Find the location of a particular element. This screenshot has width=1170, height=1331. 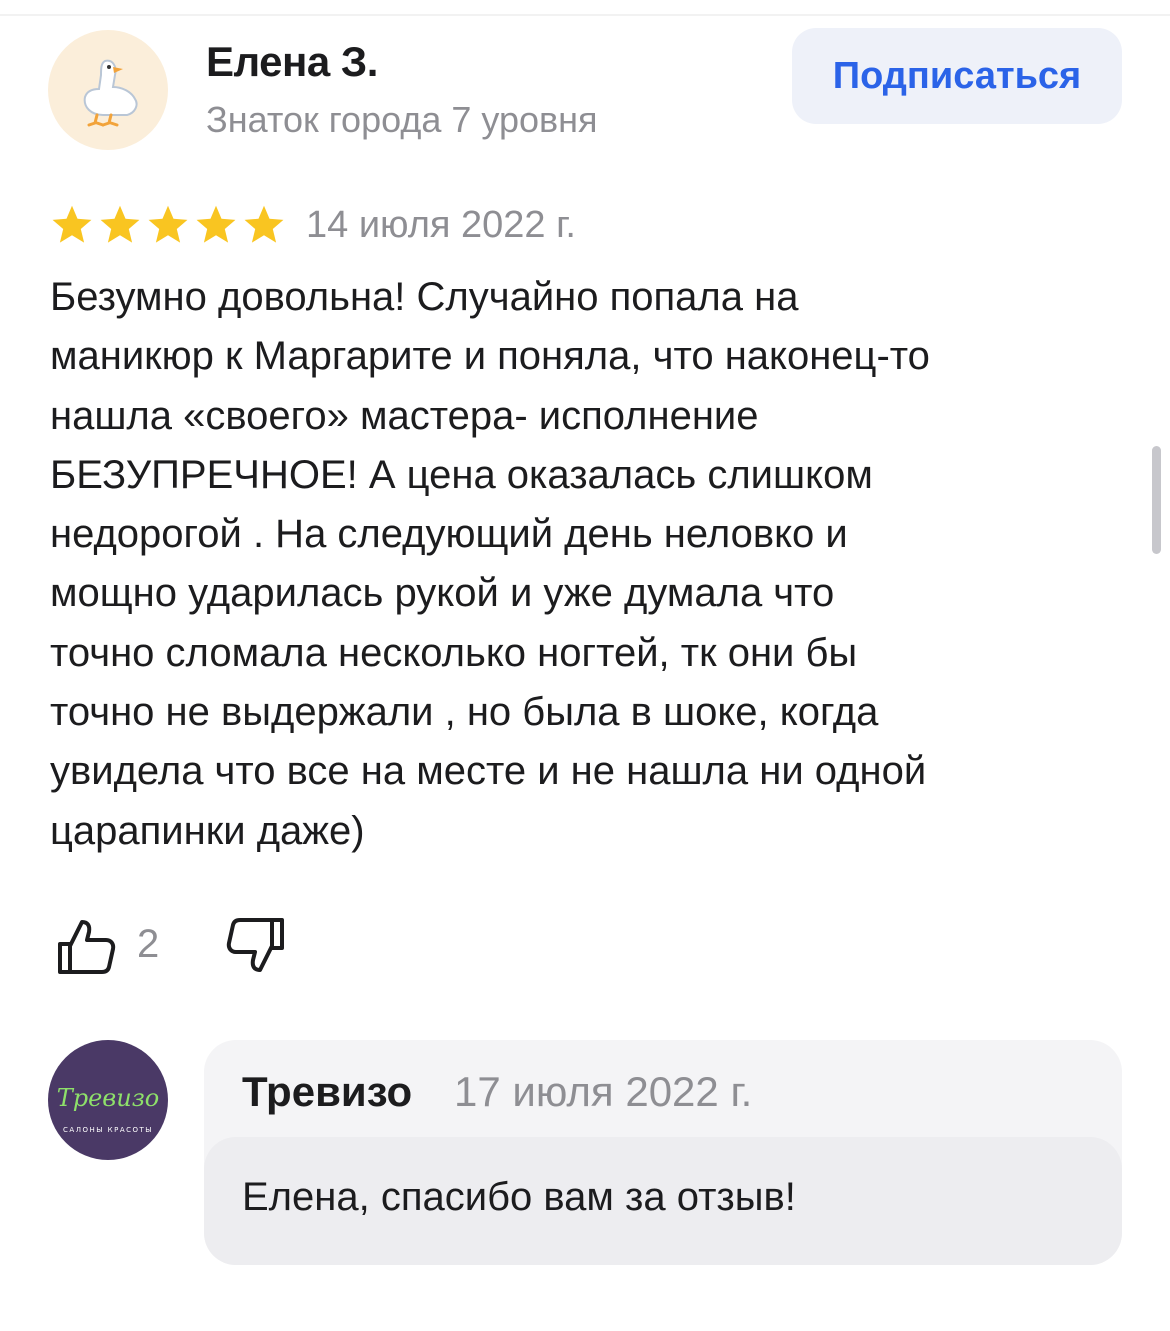

dislike-button is located at coordinates (256, 946).